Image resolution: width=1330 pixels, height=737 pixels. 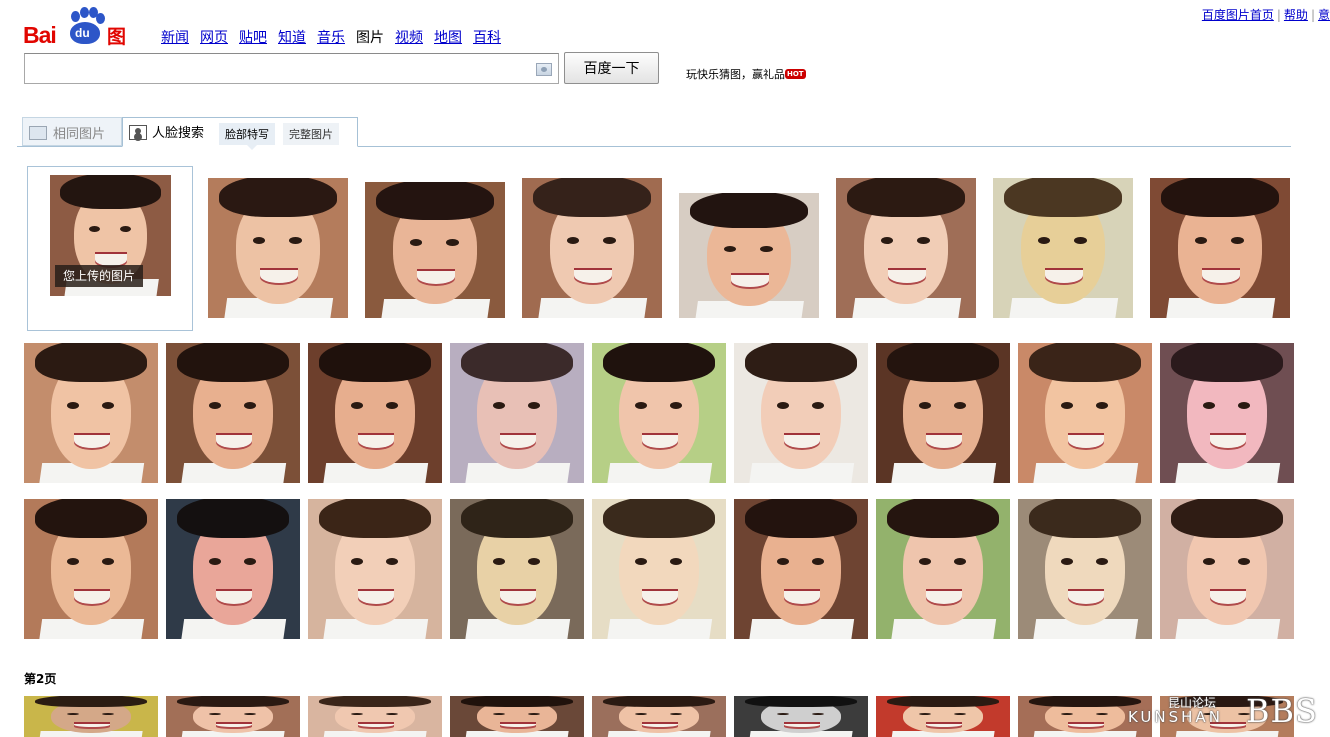 What do you see at coordinates (138, 132) in the screenshot?
I see `person-icon` at bounding box center [138, 132].